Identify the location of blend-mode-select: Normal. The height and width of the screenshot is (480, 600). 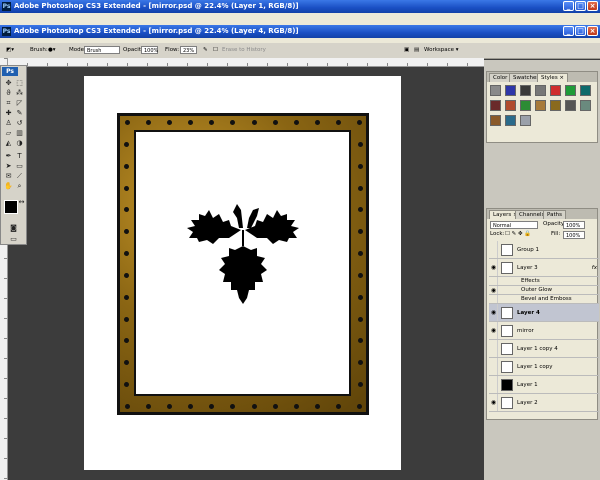
(514, 225).